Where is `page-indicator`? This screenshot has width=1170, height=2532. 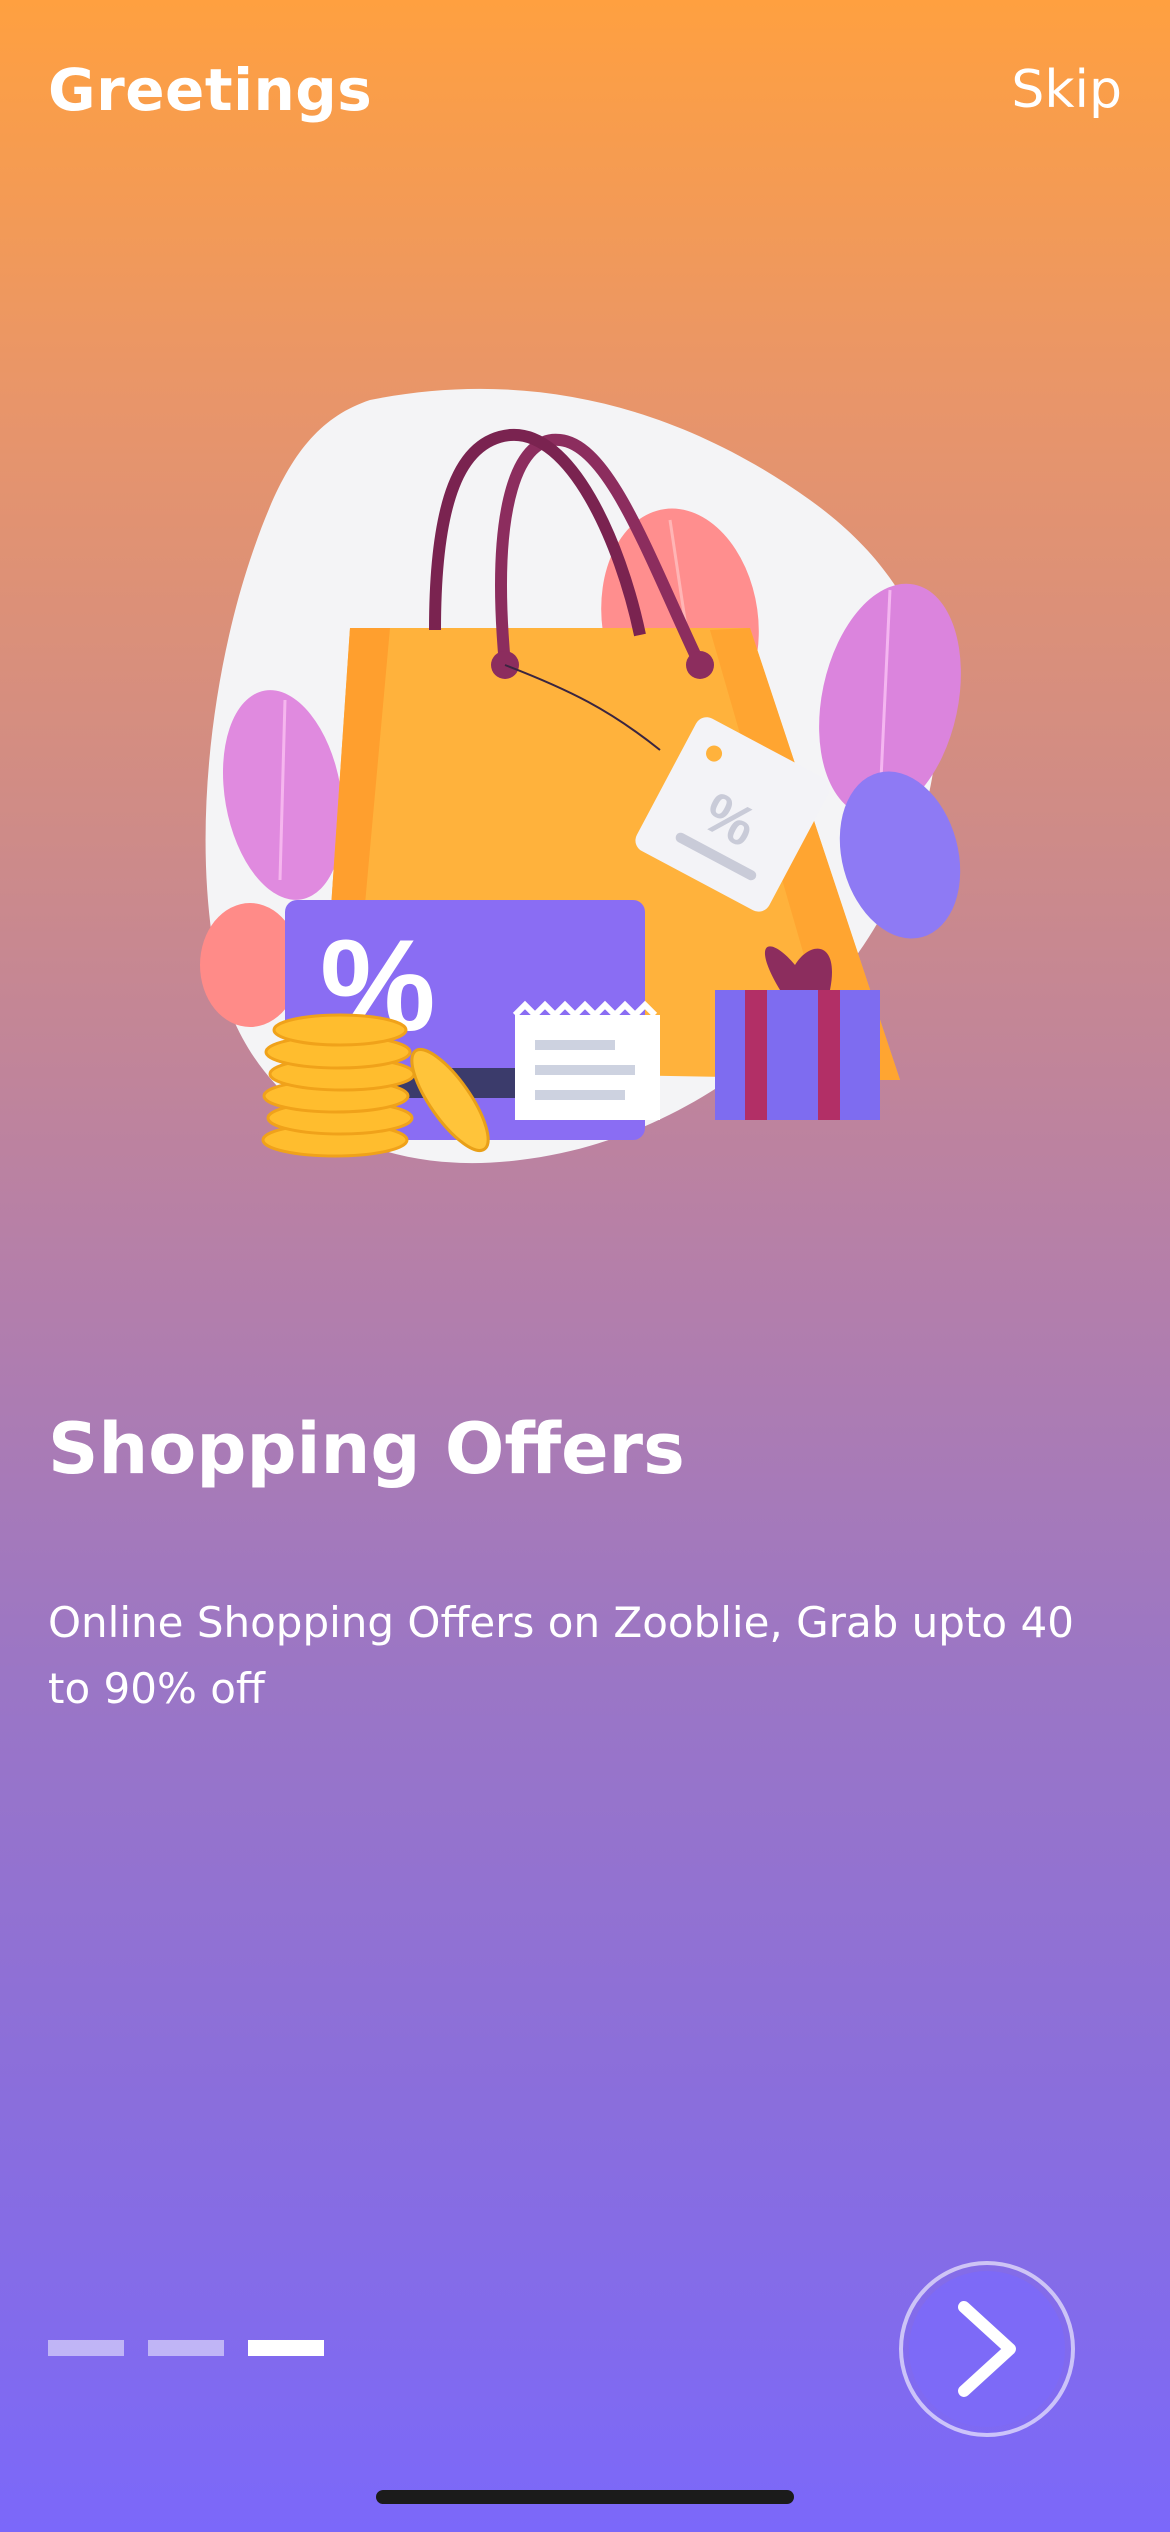 page-indicator is located at coordinates (186, 2348).